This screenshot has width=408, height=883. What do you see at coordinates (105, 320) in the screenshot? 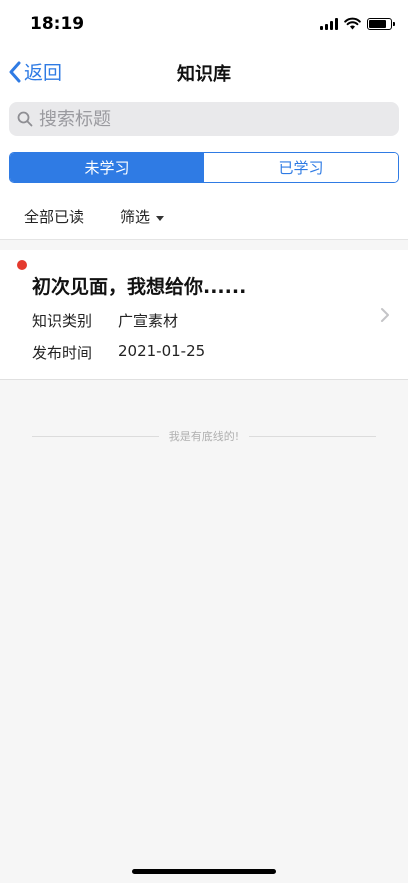
I see `category-row: 知识类别 广宣素材` at bounding box center [105, 320].